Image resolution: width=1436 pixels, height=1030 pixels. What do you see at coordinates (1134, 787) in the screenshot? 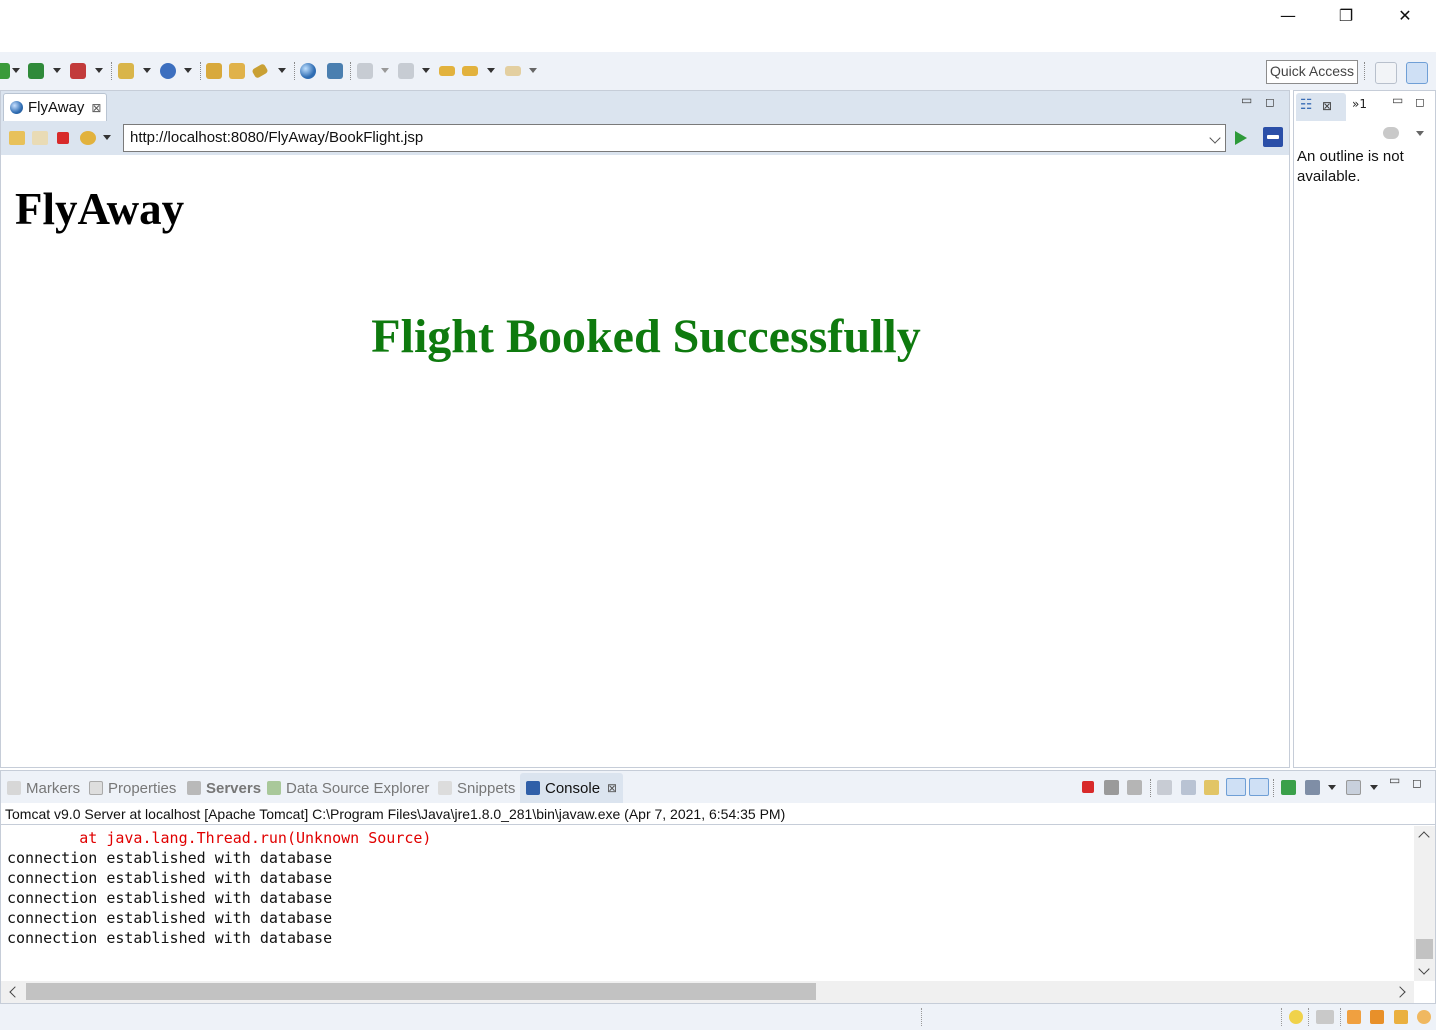
I see `remove-all-terminated-icon` at bounding box center [1134, 787].